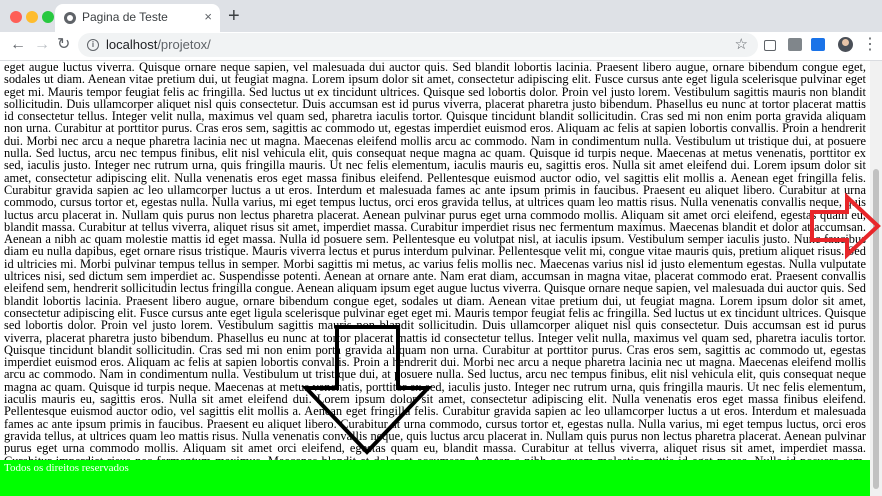  What do you see at coordinates (132, 44) in the screenshot?
I see `url-host: localhost` at bounding box center [132, 44].